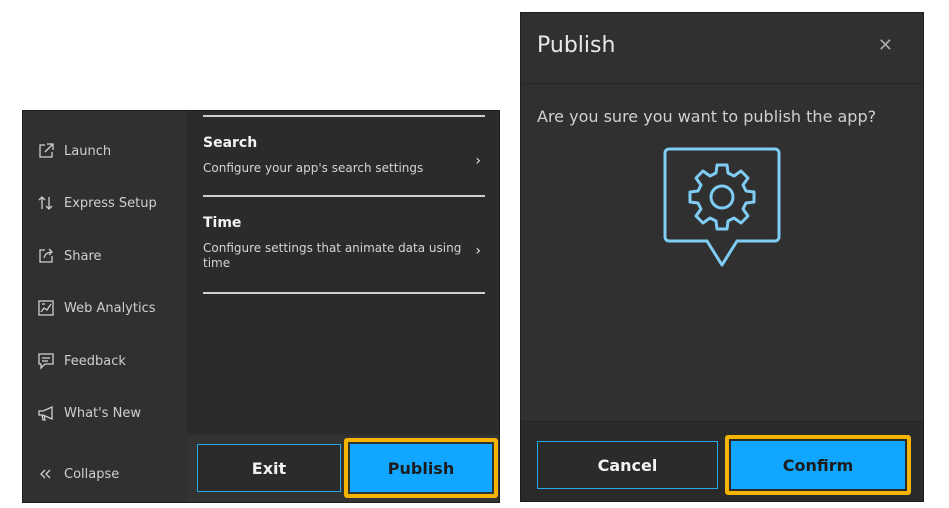 The image size is (949, 508). Describe the element at coordinates (269, 468) in the screenshot. I see `exit-button: Exit` at that location.